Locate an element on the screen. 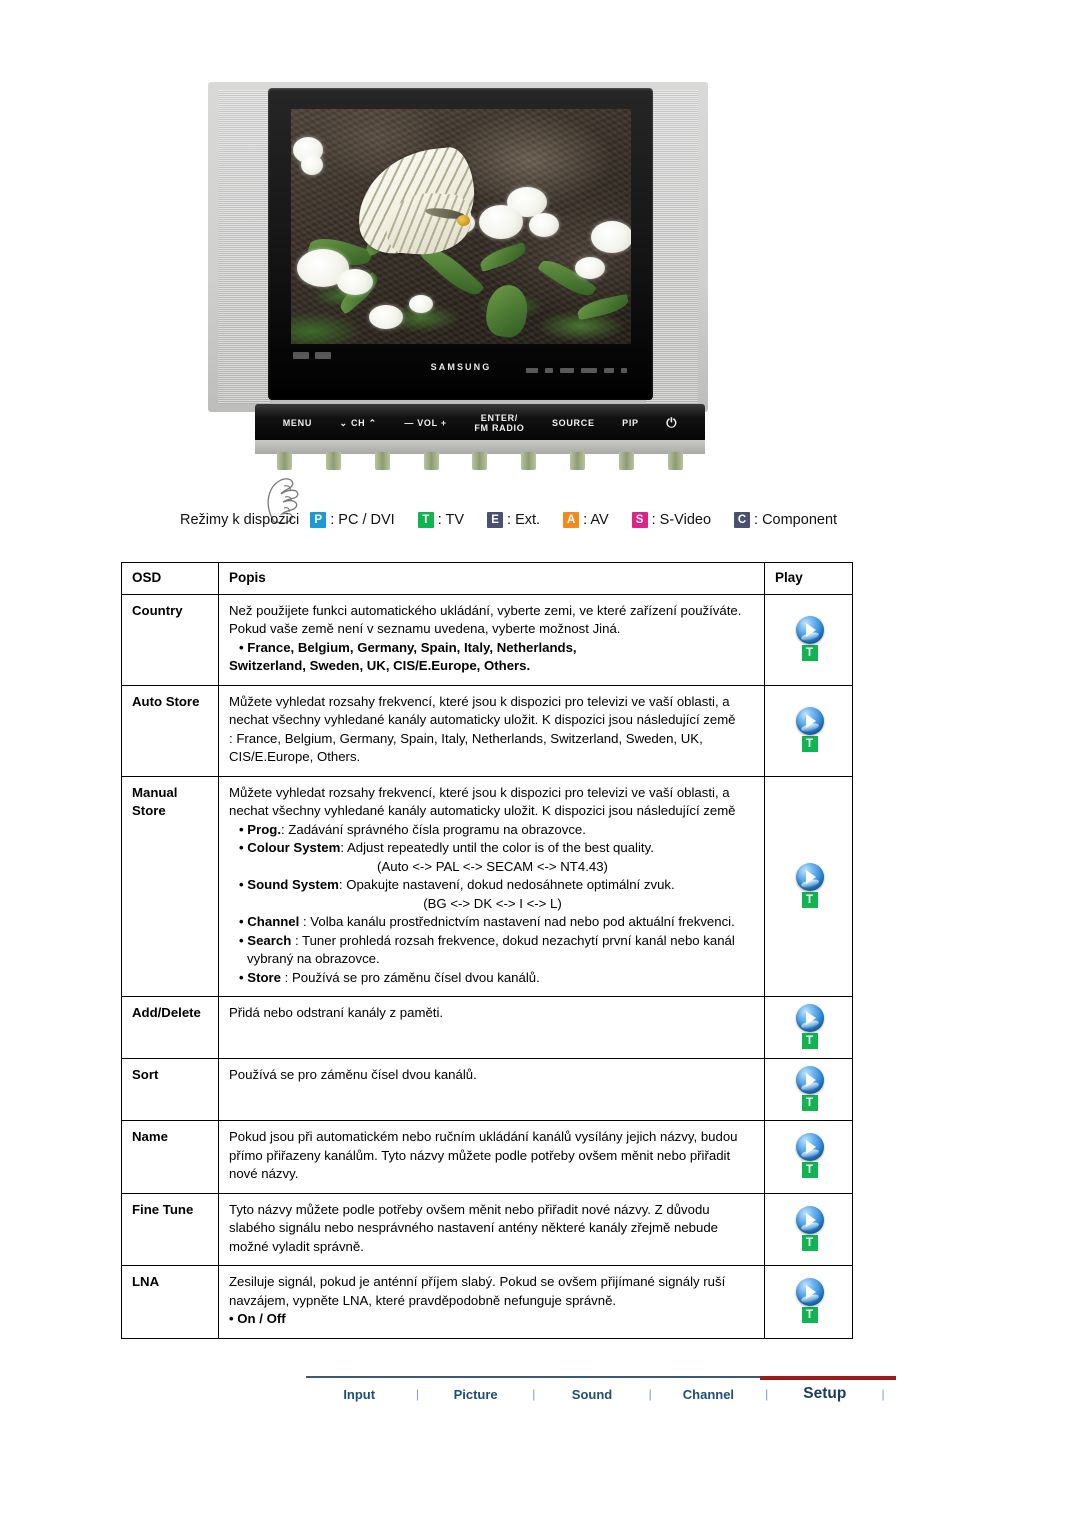 The width and height of the screenshot is (1080, 1528). channel-up-icon: ⌃ is located at coordinates (373, 423).